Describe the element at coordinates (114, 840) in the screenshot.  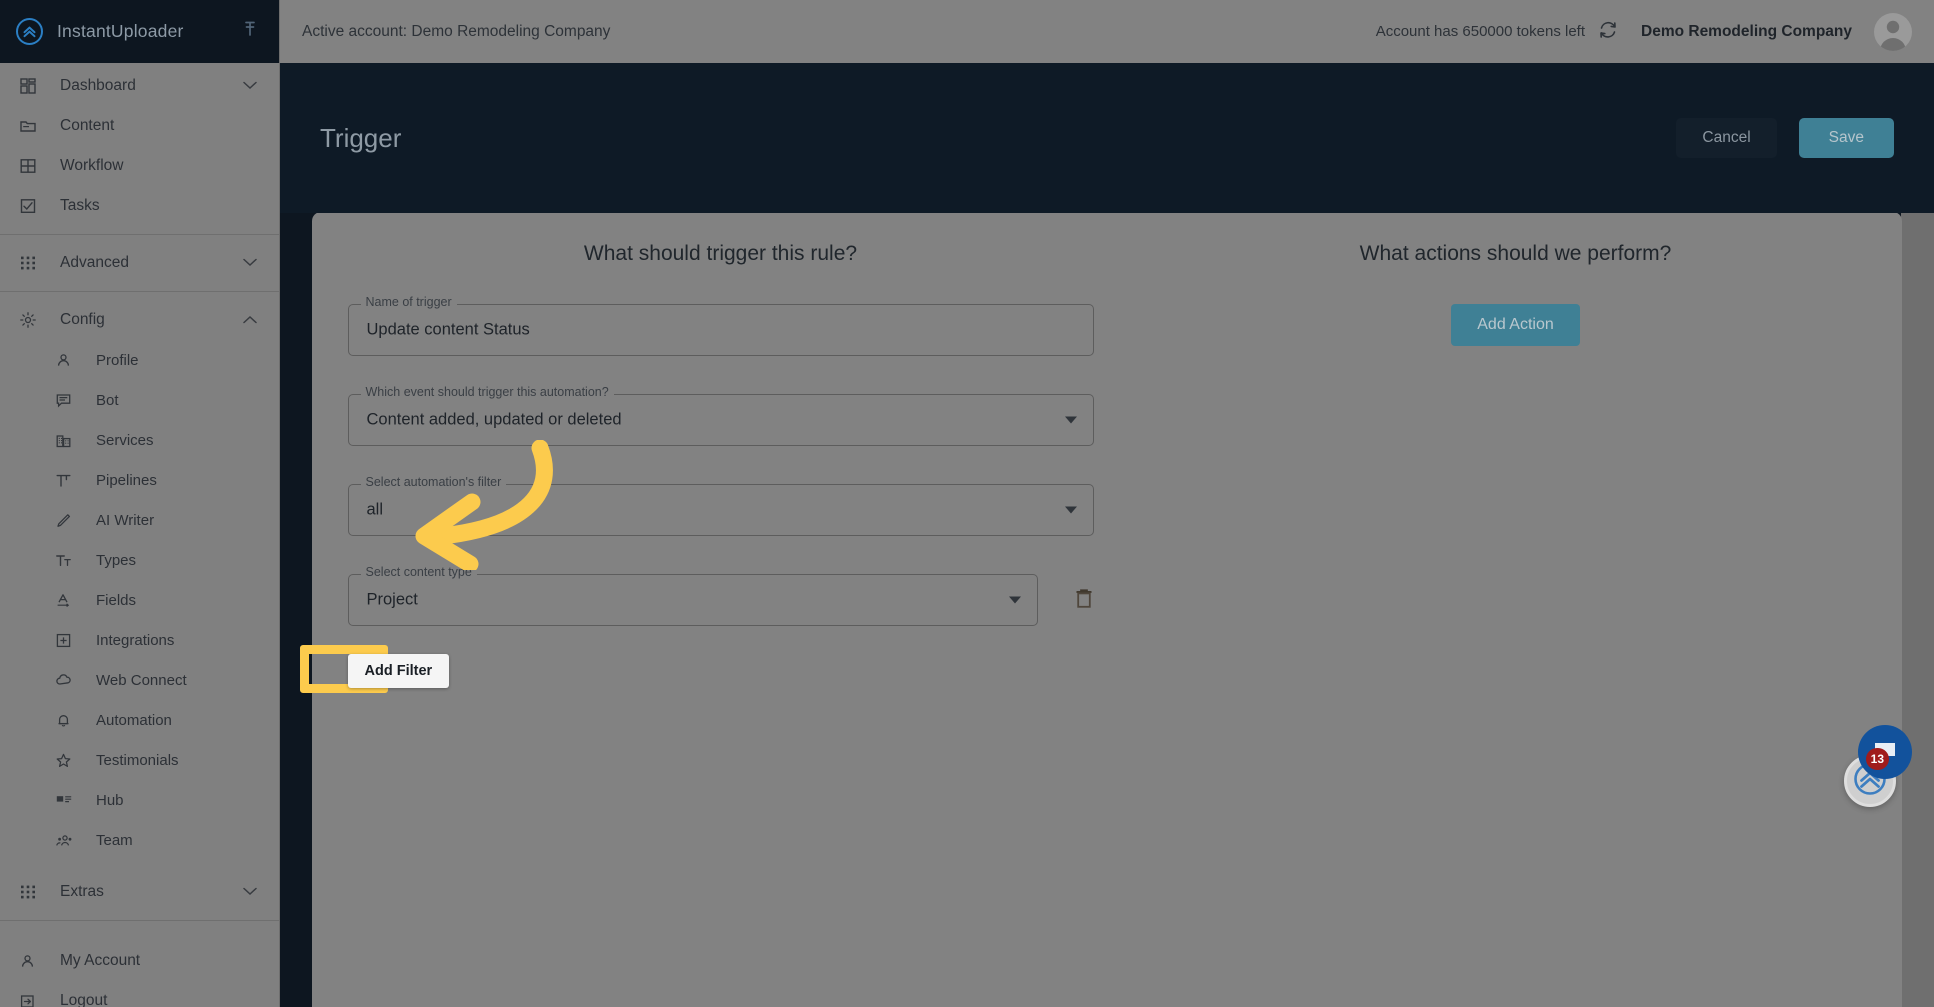
I see `sidebar-item-label: Team` at that location.